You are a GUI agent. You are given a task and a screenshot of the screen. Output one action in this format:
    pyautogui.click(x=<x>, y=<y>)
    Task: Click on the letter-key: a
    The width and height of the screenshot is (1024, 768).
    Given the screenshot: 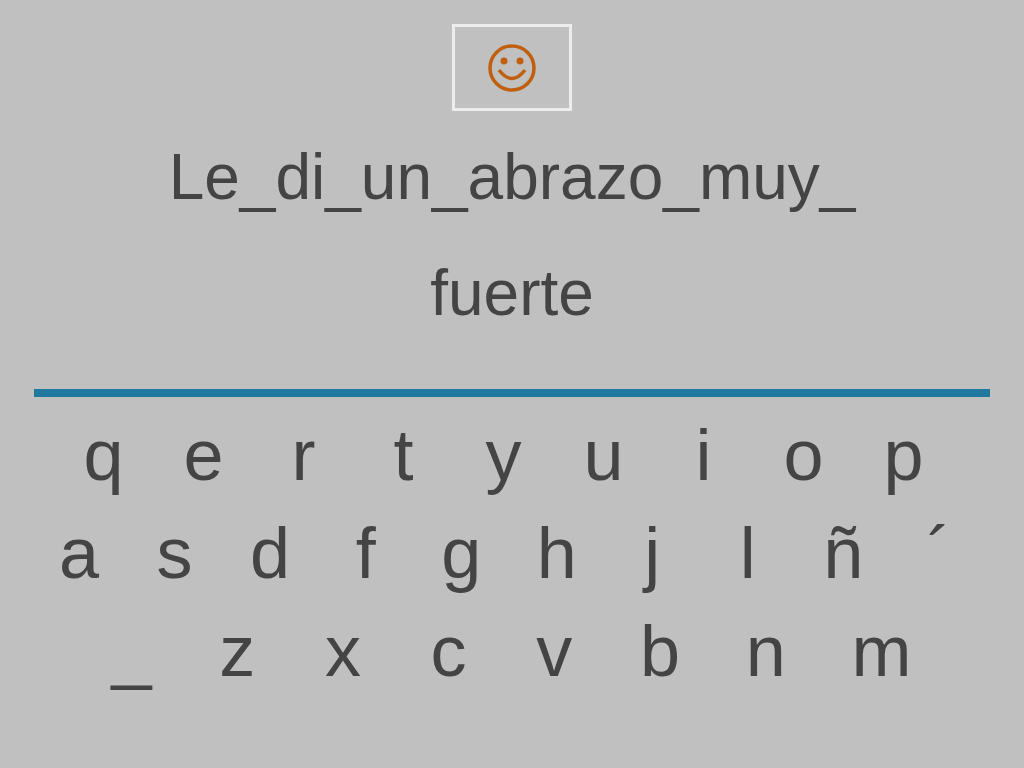 What is the action you would take?
    pyautogui.click(x=79, y=553)
    